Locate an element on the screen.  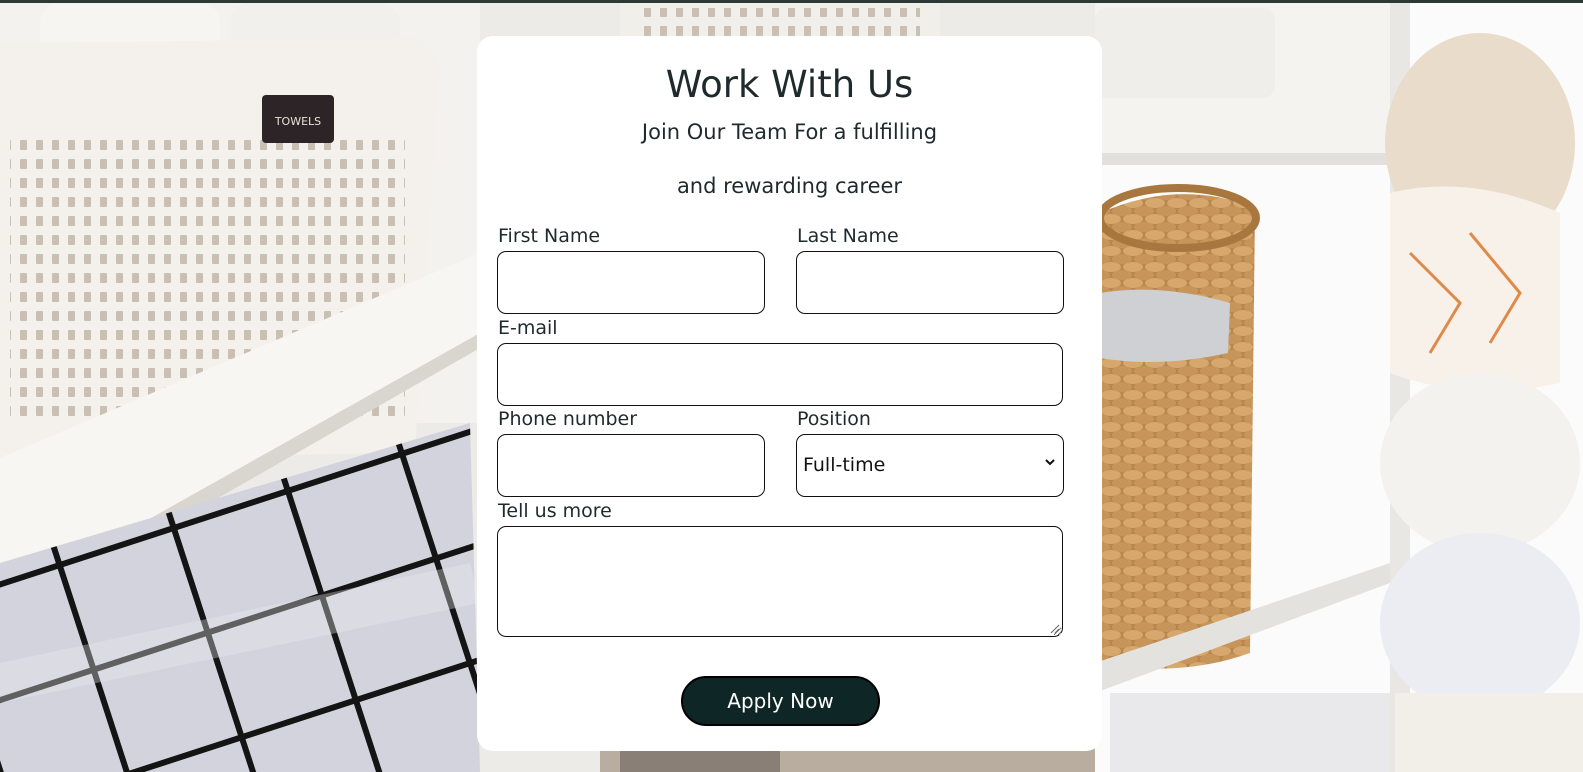
message-label: Tell us more is located at coordinates (555, 511).